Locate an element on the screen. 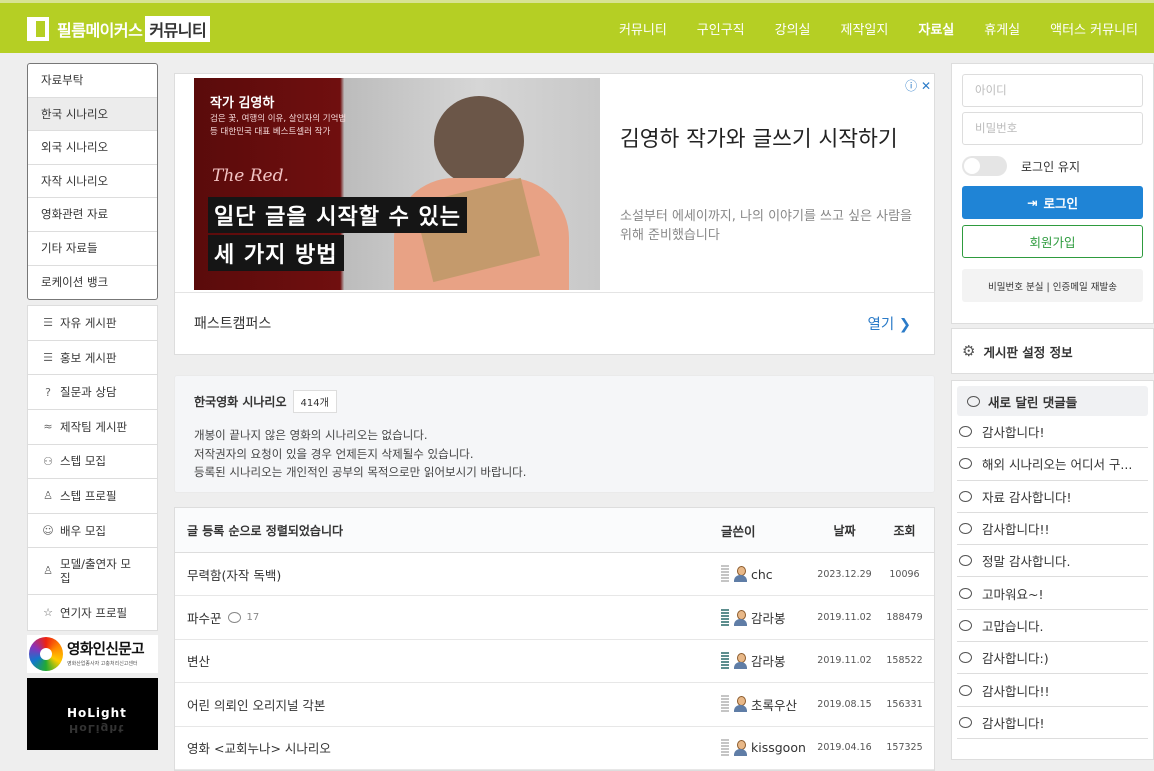 The height and width of the screenshot is (771, 1154). login-button: ⇥ 로그인 is located at coordinates (1052, 202).